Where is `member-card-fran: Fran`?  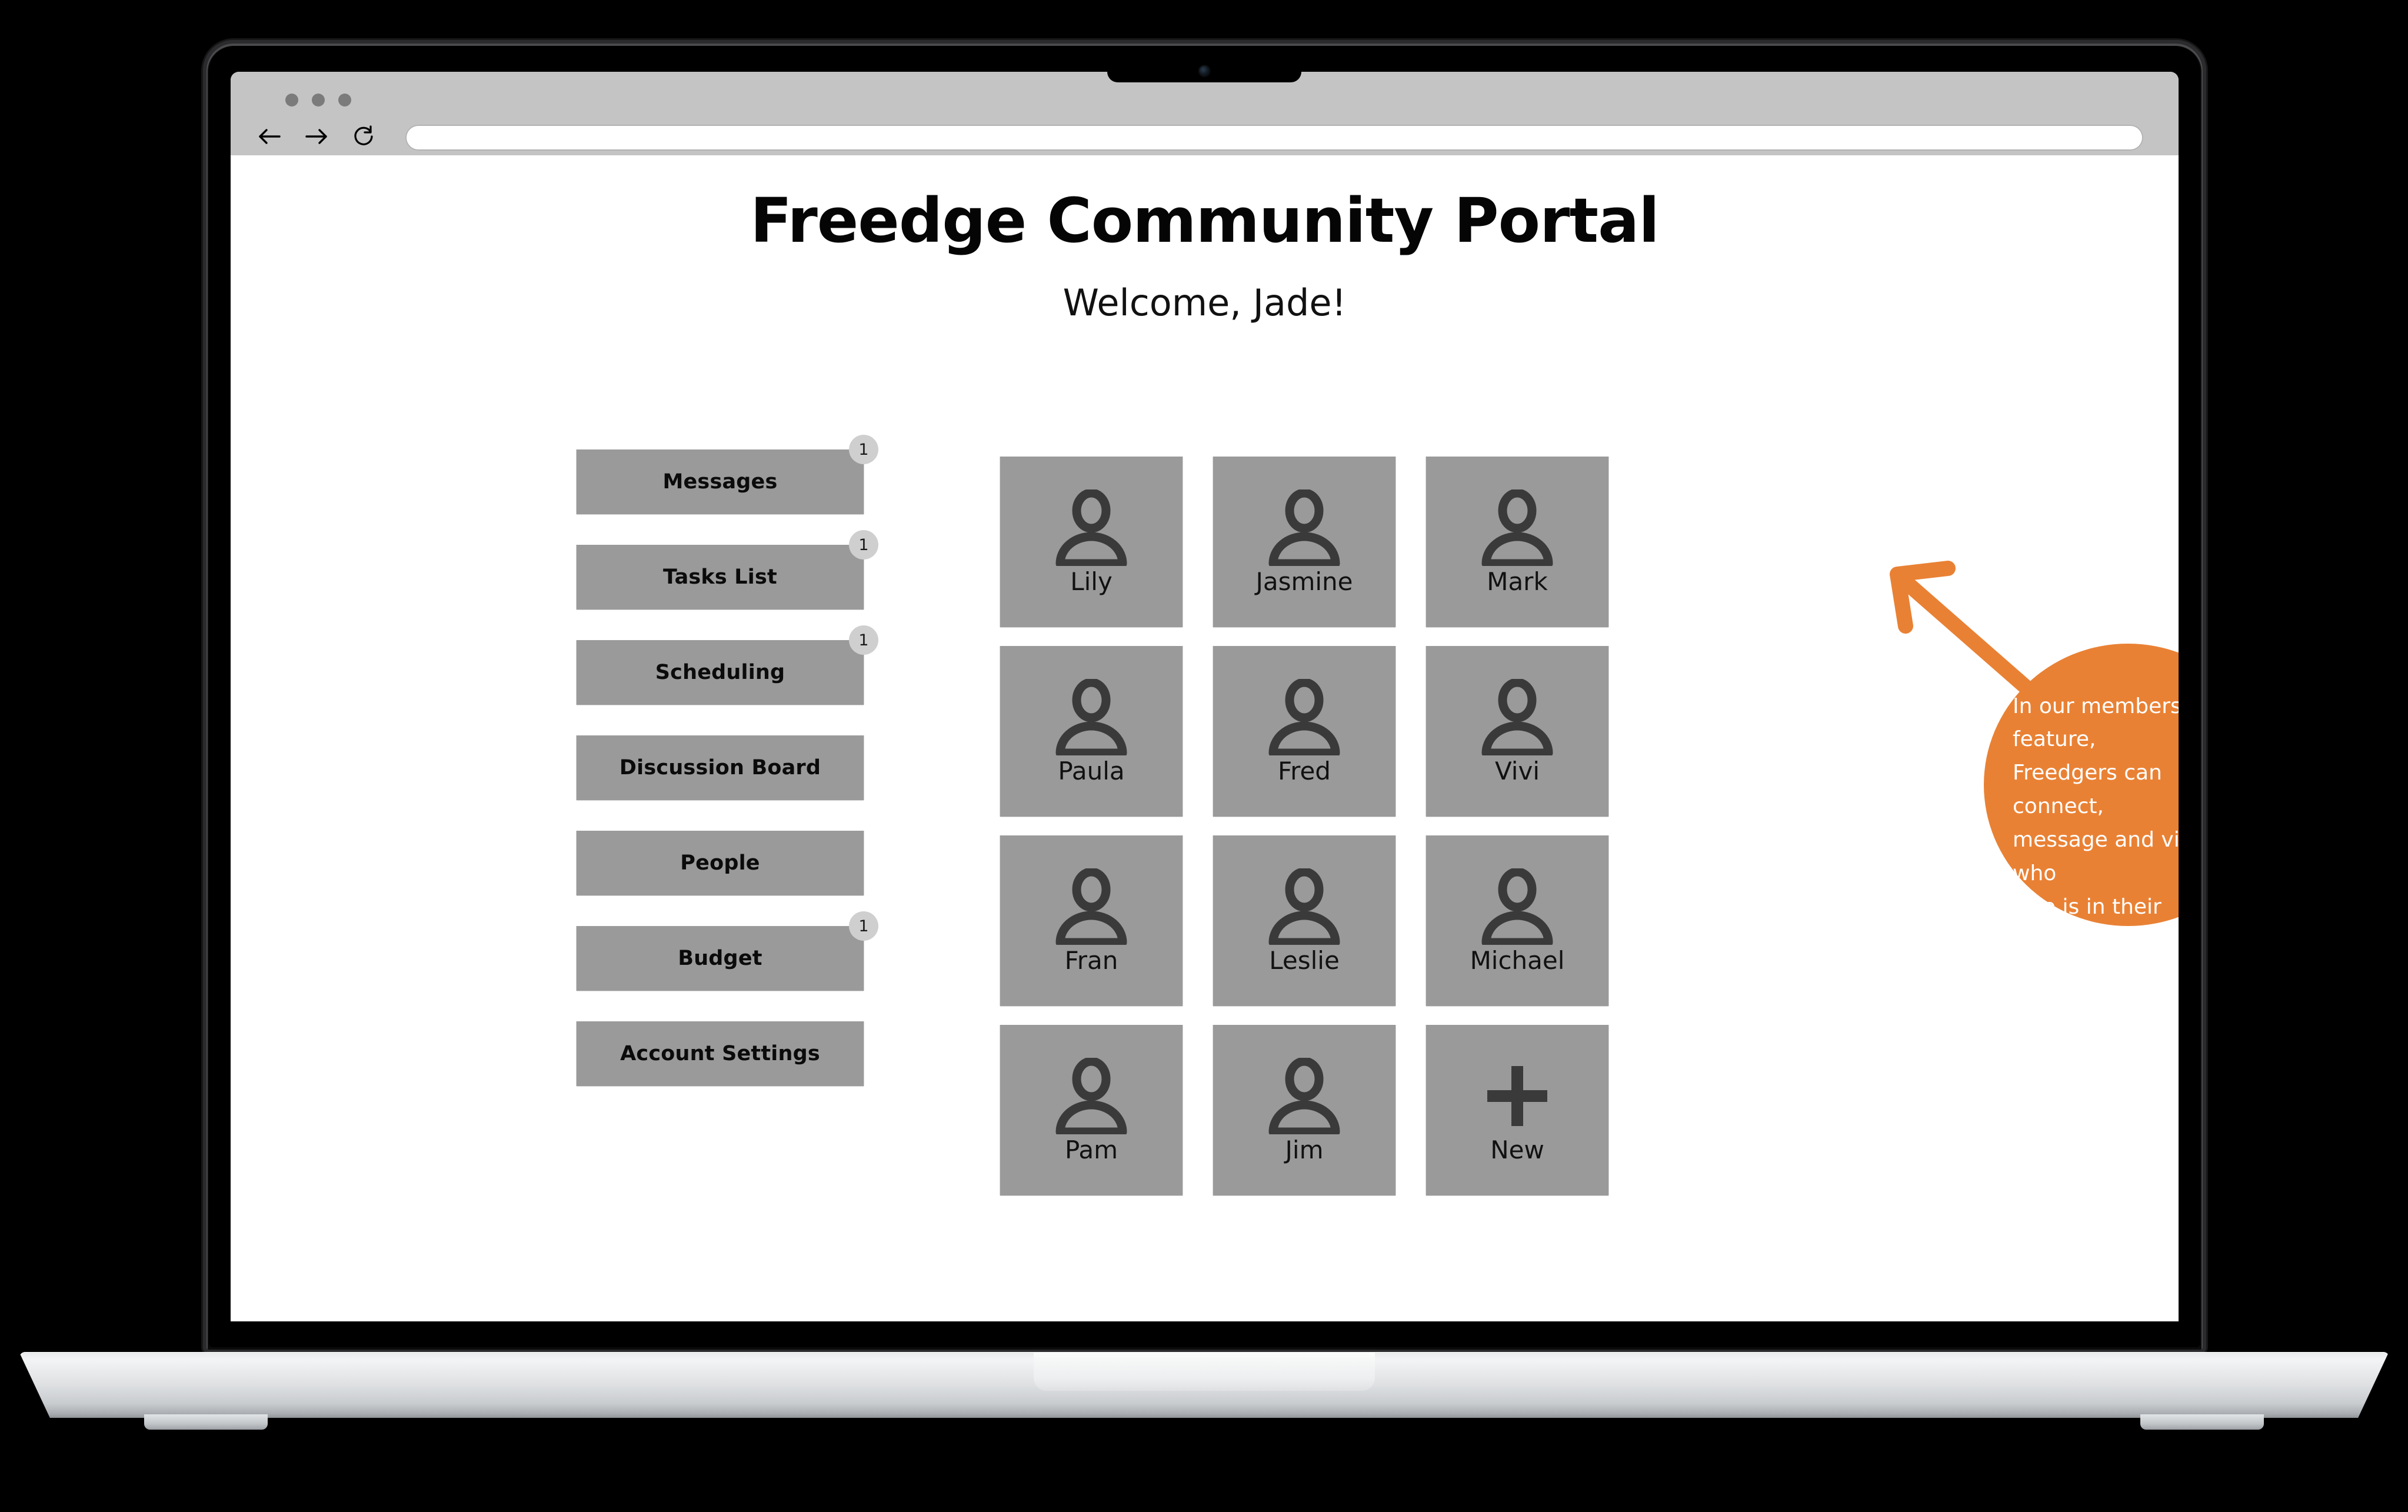 member-card-fran: Fran is located at coordinates (1091, 920).